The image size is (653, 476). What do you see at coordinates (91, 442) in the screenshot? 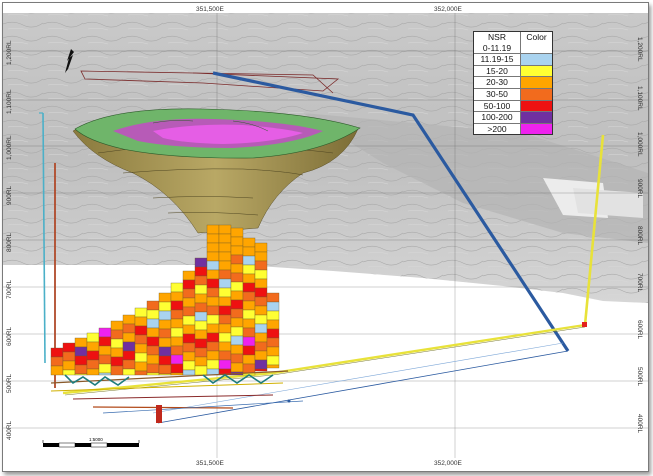
I see `scale-bar: 1:5000` at bounding box center [91, 442].